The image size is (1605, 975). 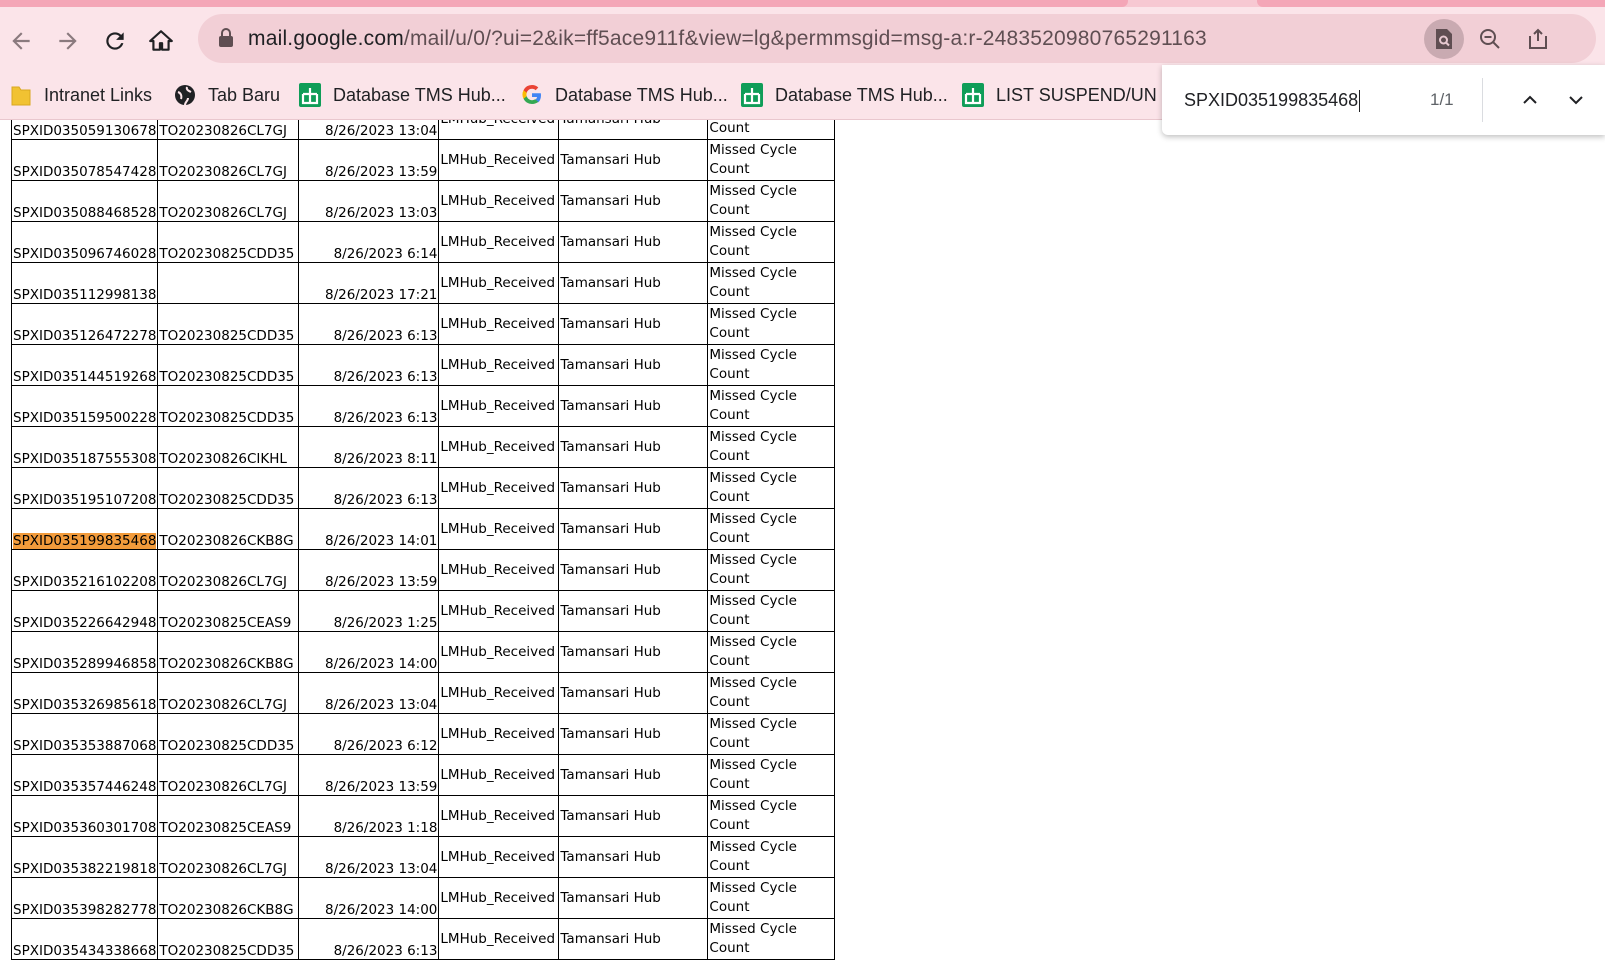 What do you see at coordinates (973, 95) in the screenshot?
I see `google-sheets-icon` at bounding box center [973, 95].